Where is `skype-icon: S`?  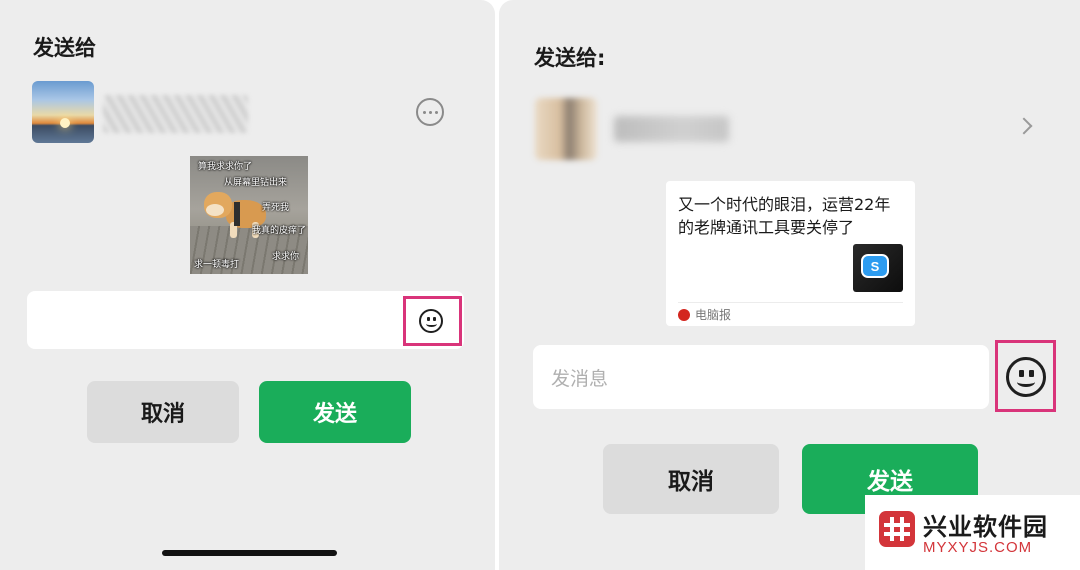
skype-icon: S is located at coordinates (875, 266).